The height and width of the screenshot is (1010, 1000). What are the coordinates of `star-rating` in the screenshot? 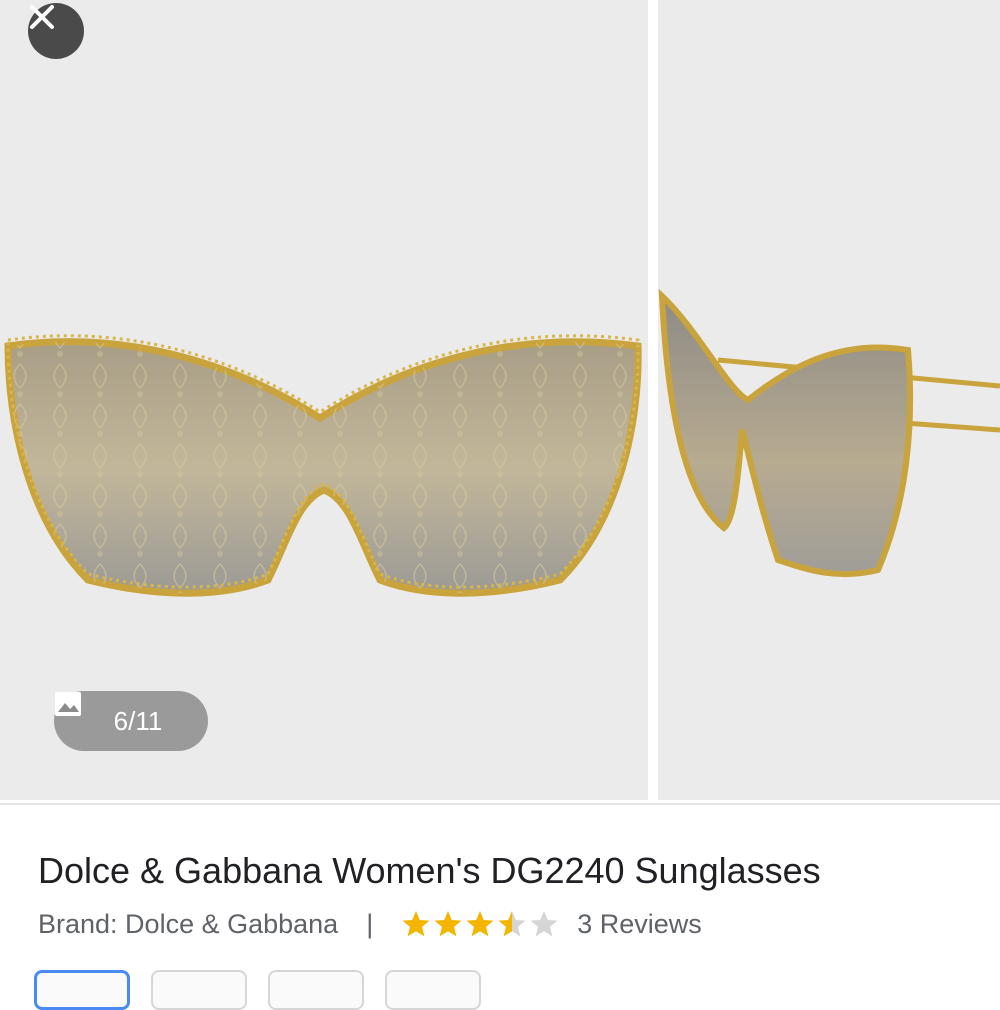 It's located at (480, 924).